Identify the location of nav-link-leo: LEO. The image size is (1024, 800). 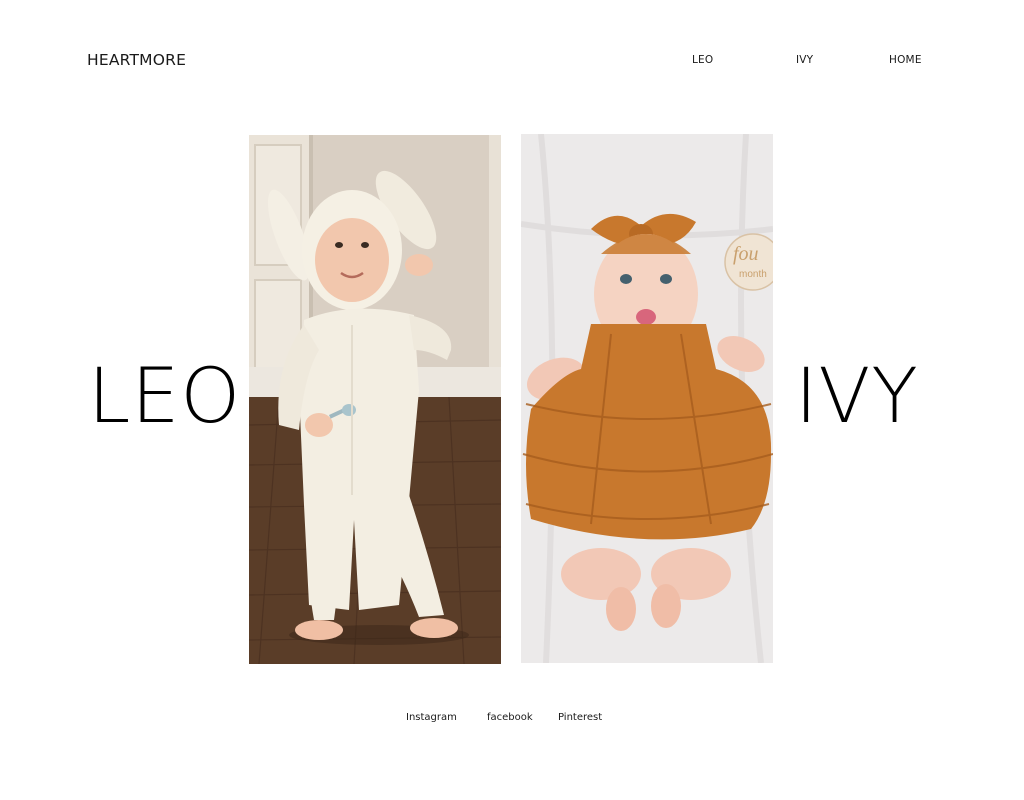
(702, 60).